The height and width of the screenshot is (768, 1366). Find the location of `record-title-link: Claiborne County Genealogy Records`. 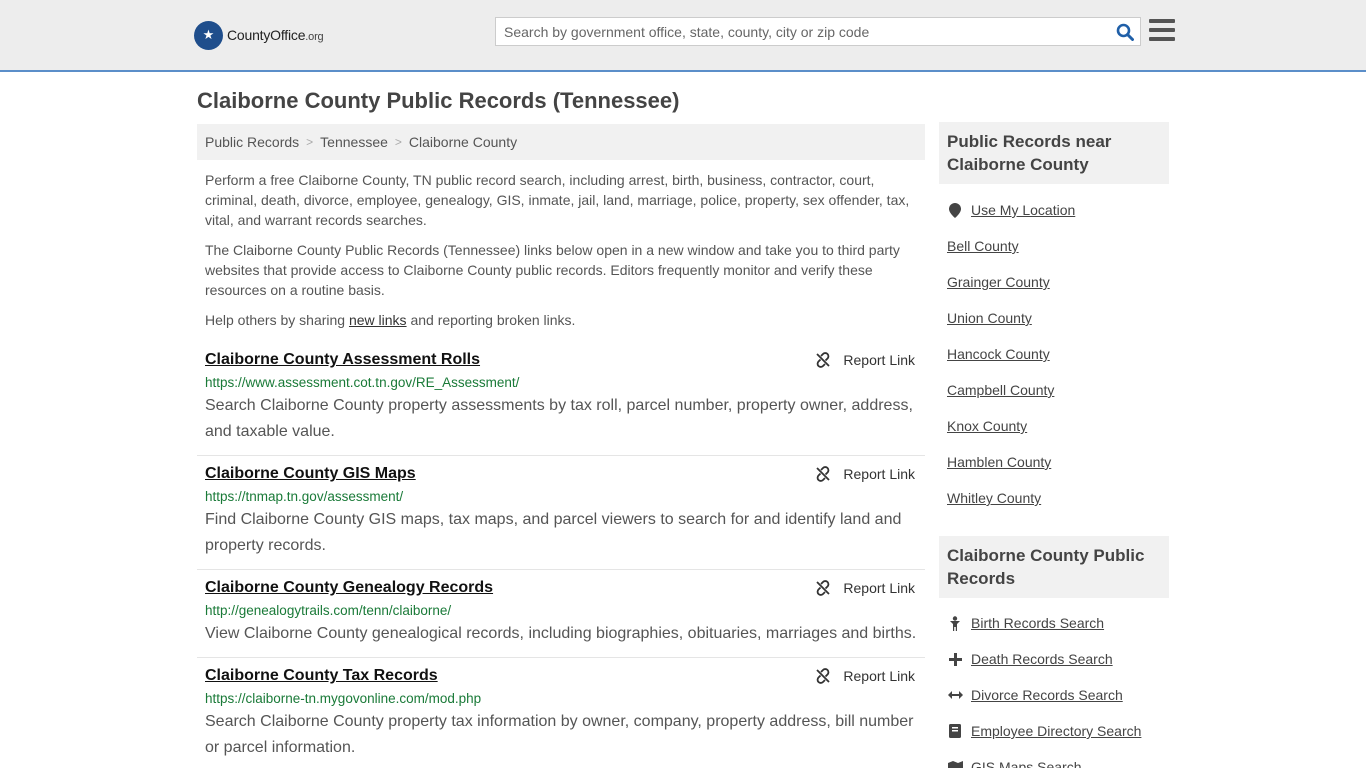

record-title-link: Claiborne County Genealogy Records is located at coordinates (349, 588).